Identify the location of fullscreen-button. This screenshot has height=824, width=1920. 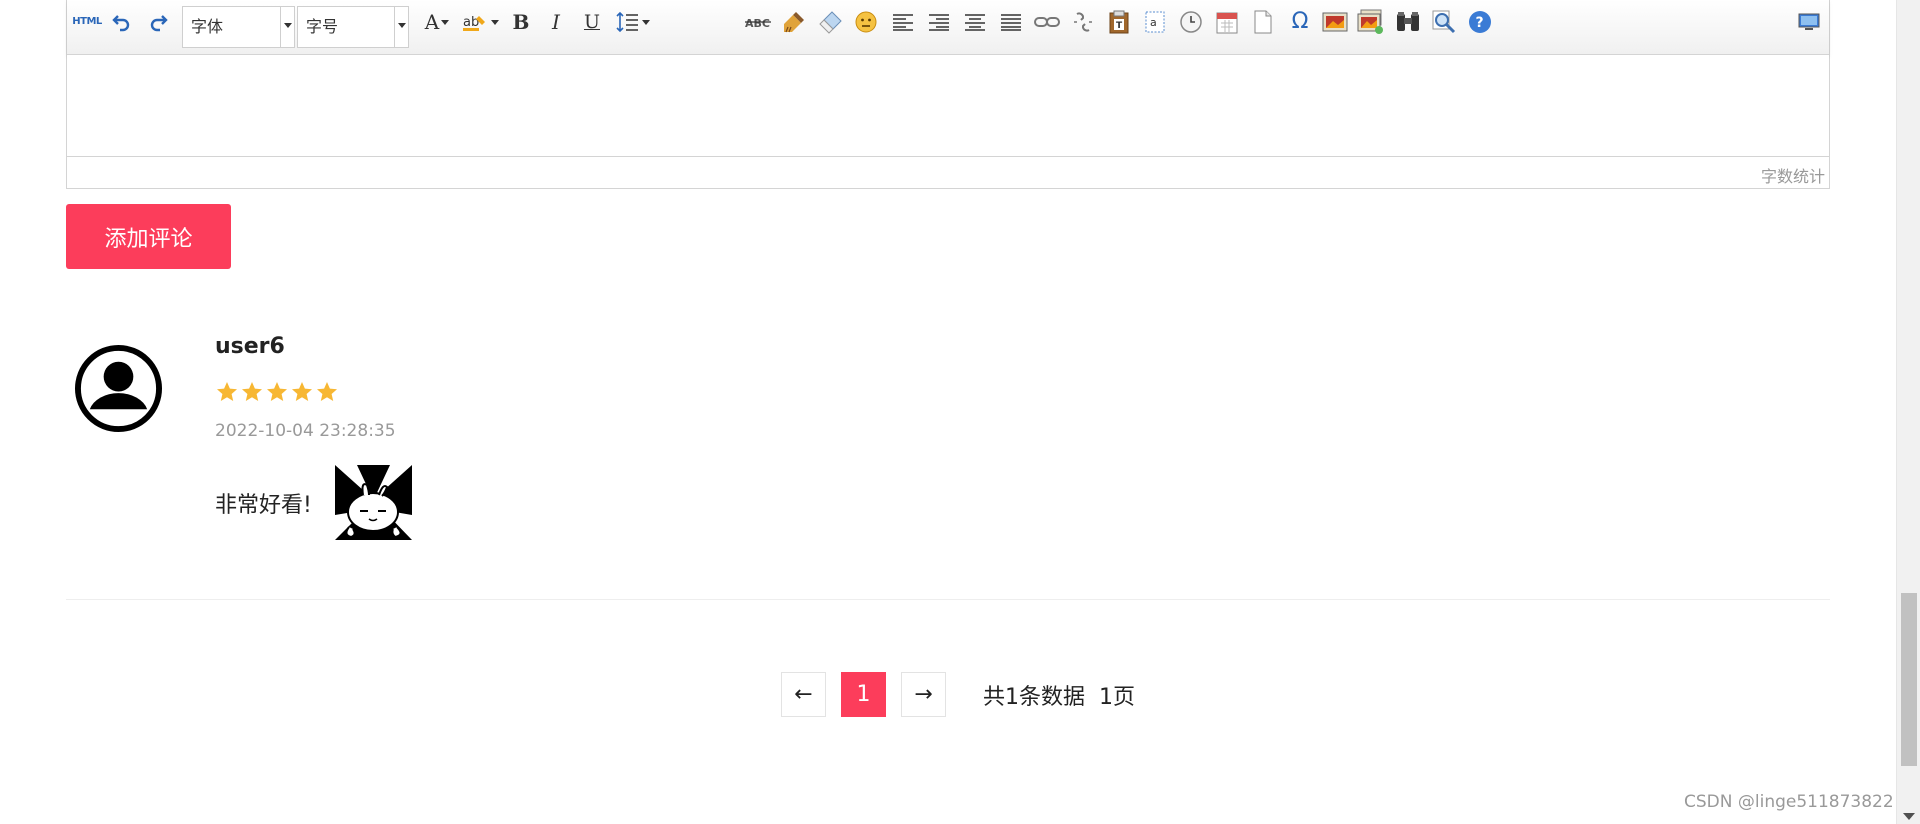
(1809, 22).